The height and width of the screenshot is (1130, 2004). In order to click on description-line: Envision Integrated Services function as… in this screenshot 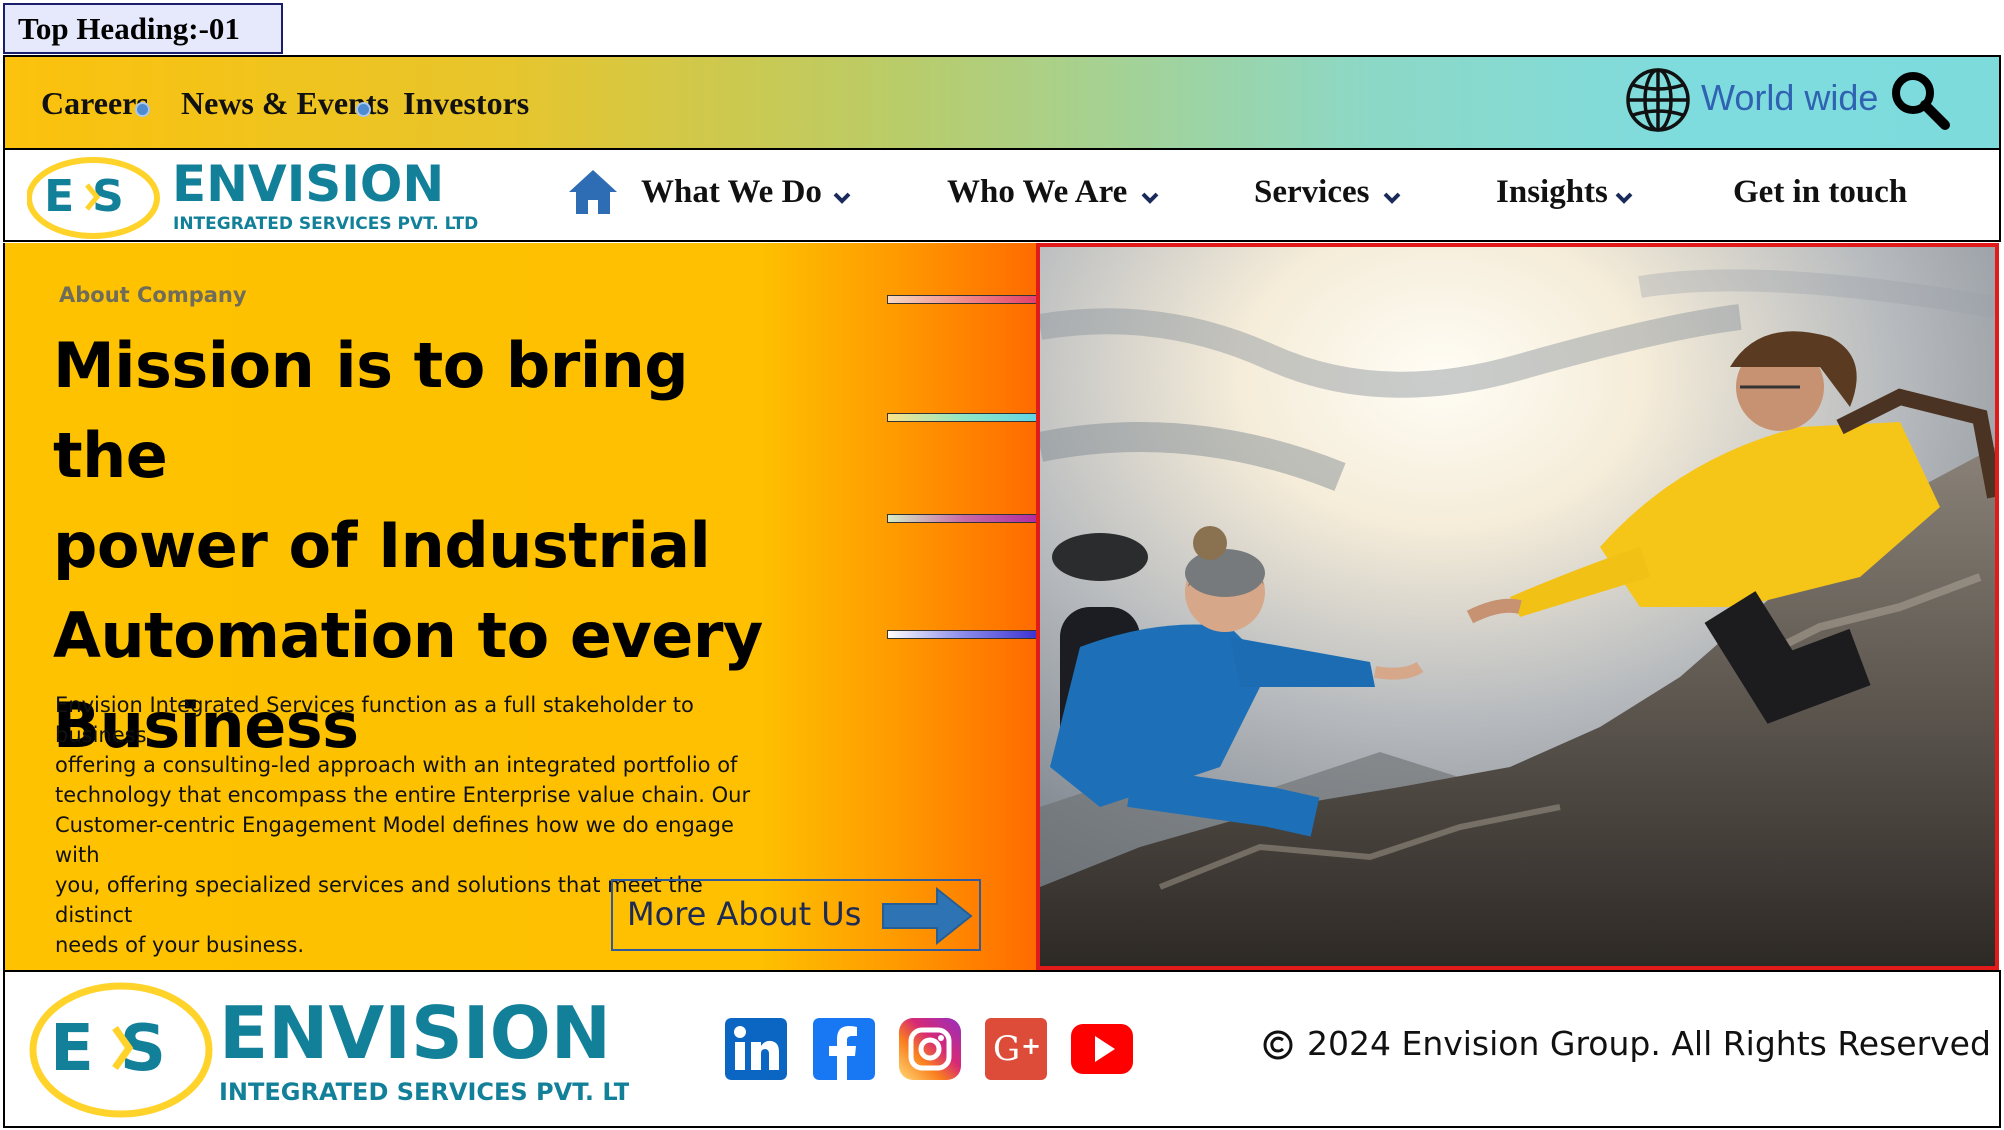, I will do `click(374, 720)`.